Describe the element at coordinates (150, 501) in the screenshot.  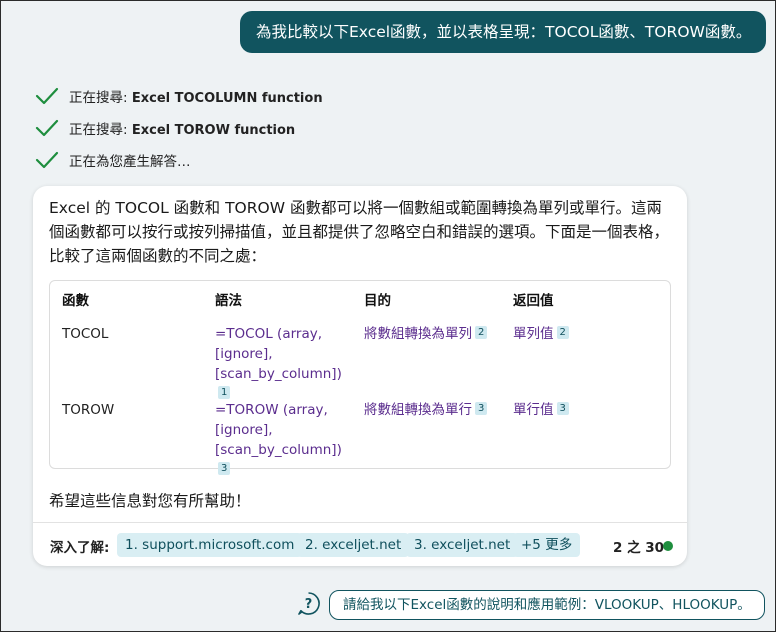
I see `answer-closing: 希望這些信息對您有所幫助！` at that location.